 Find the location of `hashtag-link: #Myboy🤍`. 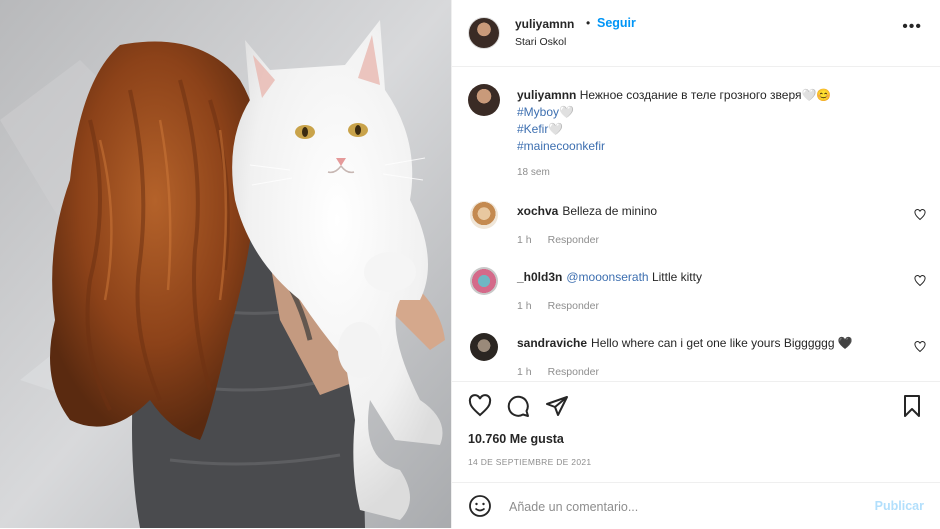

hashtag-link: #Myboy🤍 is located at coordinates (717, 112).